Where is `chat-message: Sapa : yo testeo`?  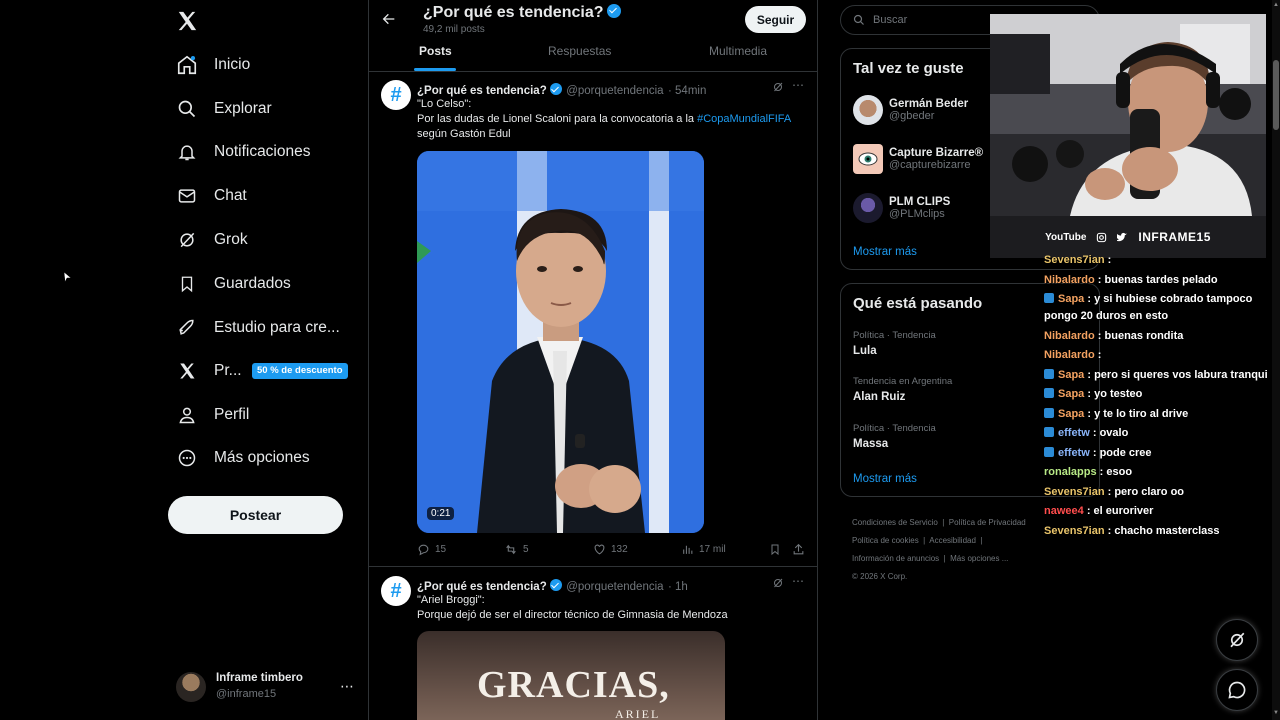
chat-message: Sapa : yo testeo is located at coordinates (1158, 394).